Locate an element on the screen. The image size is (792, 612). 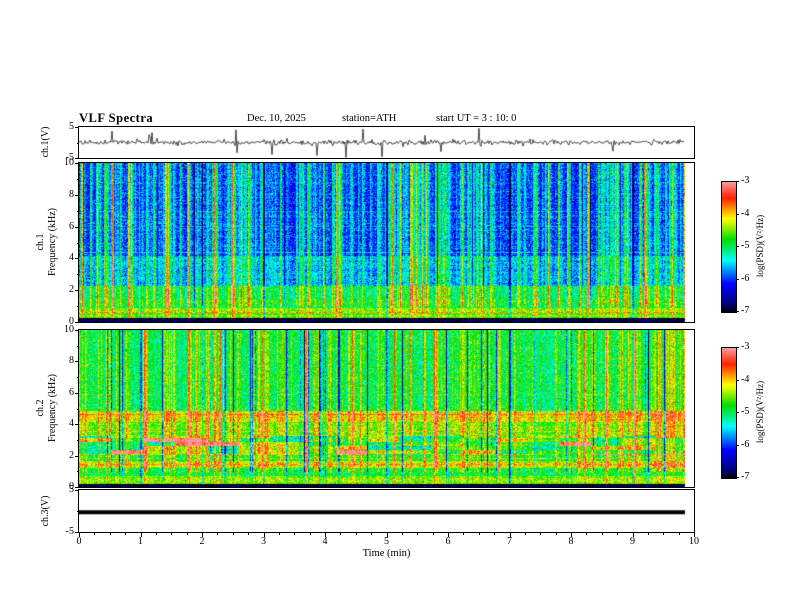
ch1-waveform-panel is located at coordinates (386, 142).